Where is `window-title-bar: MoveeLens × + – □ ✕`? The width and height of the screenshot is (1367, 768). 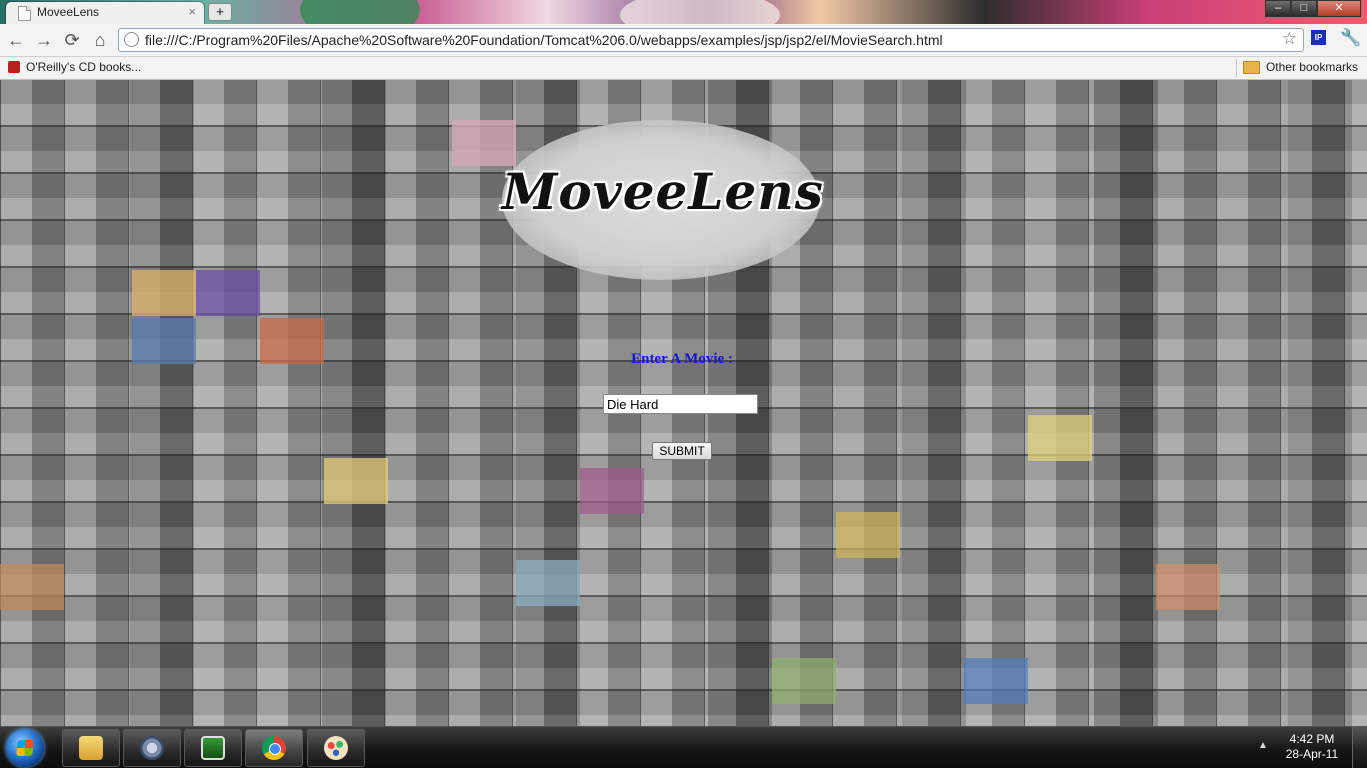 window-title-bar: MoveeLens × + – □ ✕ is located at coordinates (683, 12).